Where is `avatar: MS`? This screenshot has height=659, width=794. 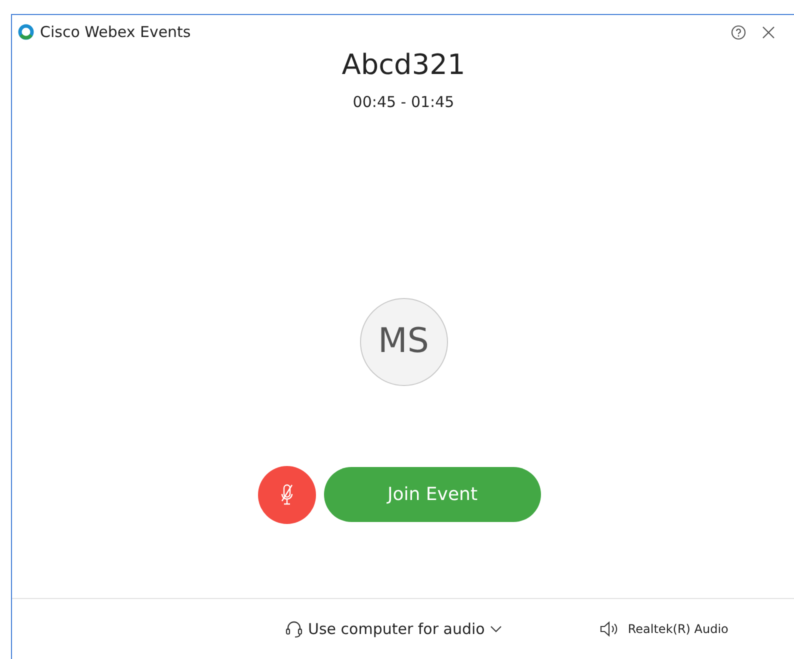 avatar: MS is located at coordinates (404, 342).